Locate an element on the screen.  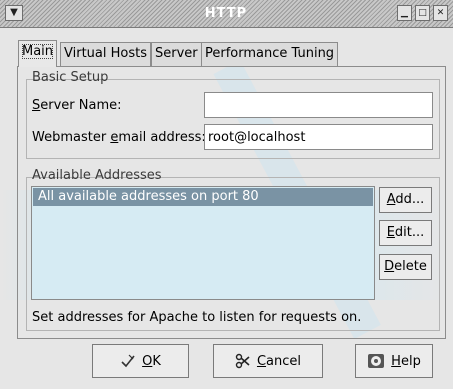
delete-button: Delete is located at coordinates (405, 267).